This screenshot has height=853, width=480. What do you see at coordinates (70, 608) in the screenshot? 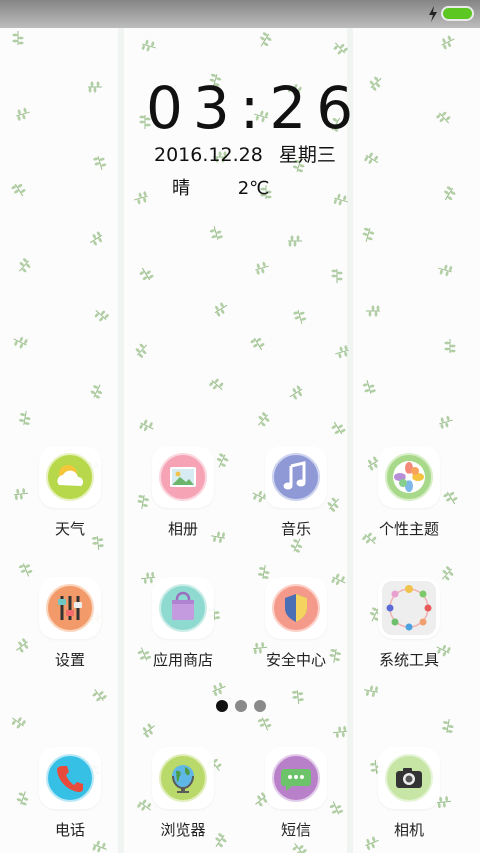
I see `settings-sliders-icon` at bounding box center [70, 608].